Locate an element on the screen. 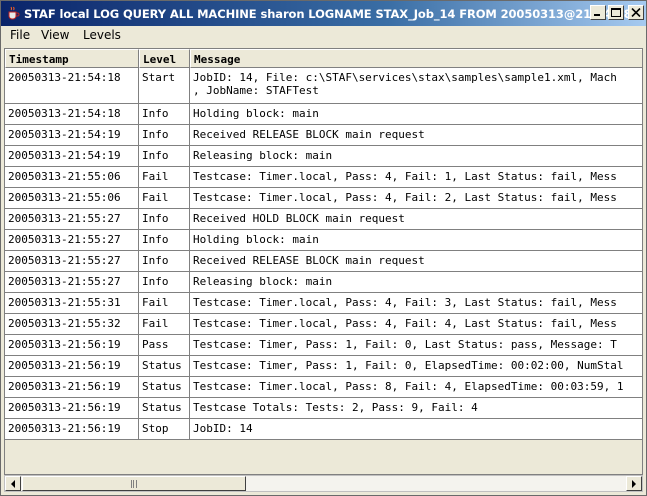 The width and height of the screenshot is (647, 496). scroll-thumb is located at coordinates (134, 483).